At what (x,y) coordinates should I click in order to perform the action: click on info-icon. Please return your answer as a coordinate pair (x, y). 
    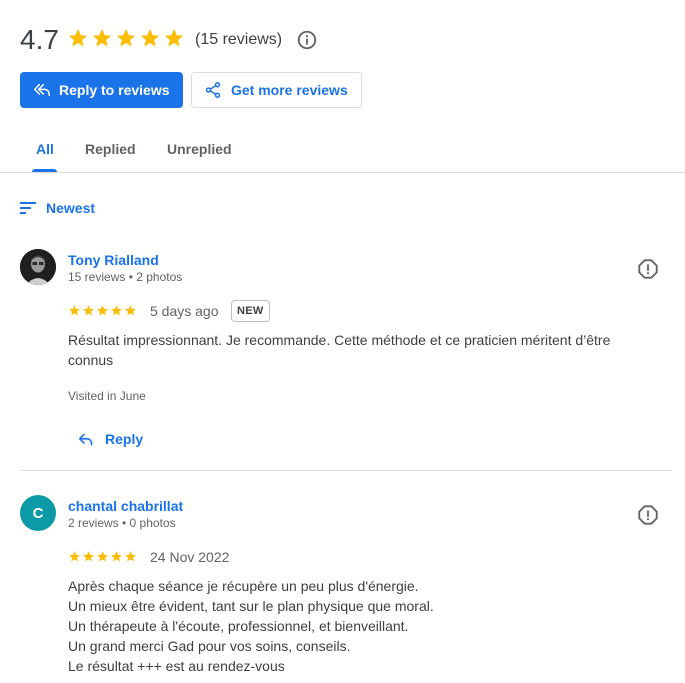
    Looking at the image, I should click on (307, 40).